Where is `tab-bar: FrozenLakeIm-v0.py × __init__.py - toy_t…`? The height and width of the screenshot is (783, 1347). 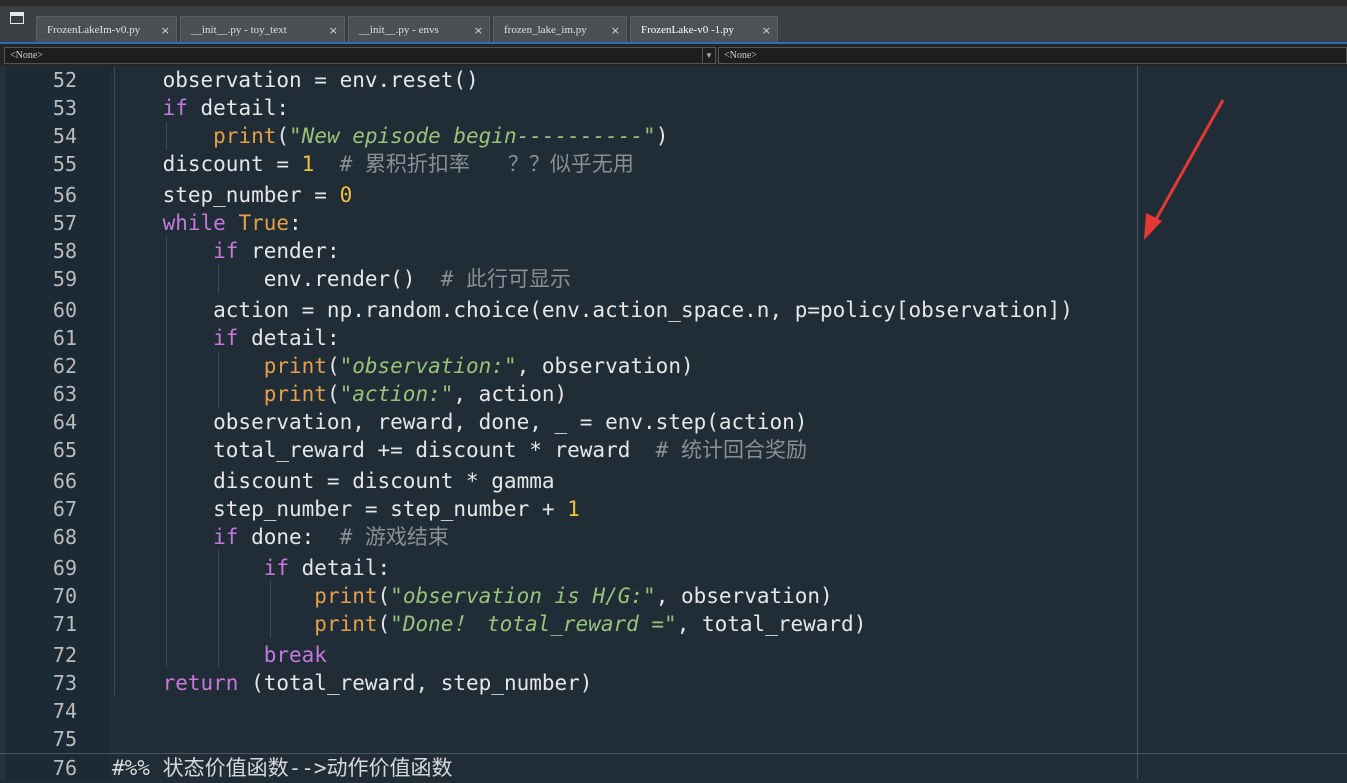 tab-bar: FrozenLakeIm-v0.py × __init__.py - toy_t… is located at coordinates (673, 22).